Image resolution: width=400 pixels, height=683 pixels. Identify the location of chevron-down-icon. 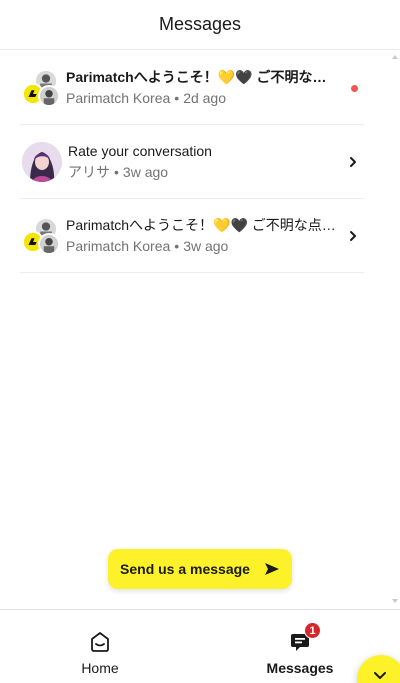
(380, 675).